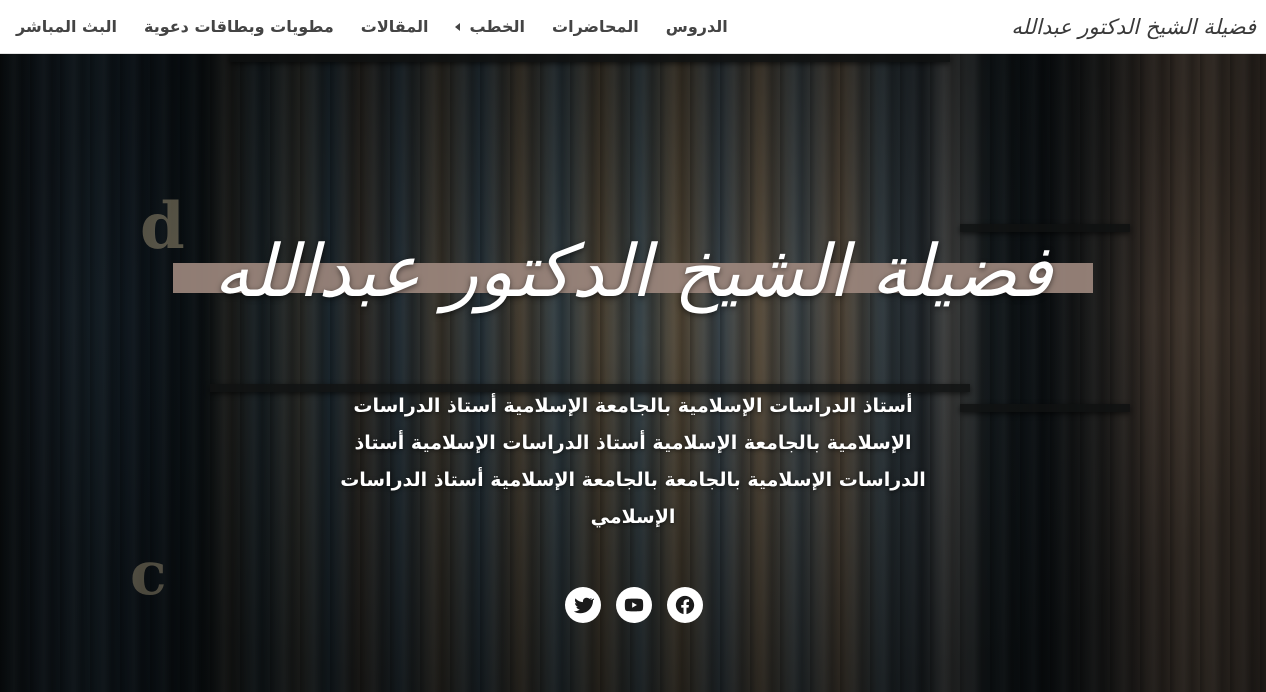  What do you see at coordinates (497, 26) in the screenshot?
I see `nav-item-label: الخطب` at bounding box center [497, 26].